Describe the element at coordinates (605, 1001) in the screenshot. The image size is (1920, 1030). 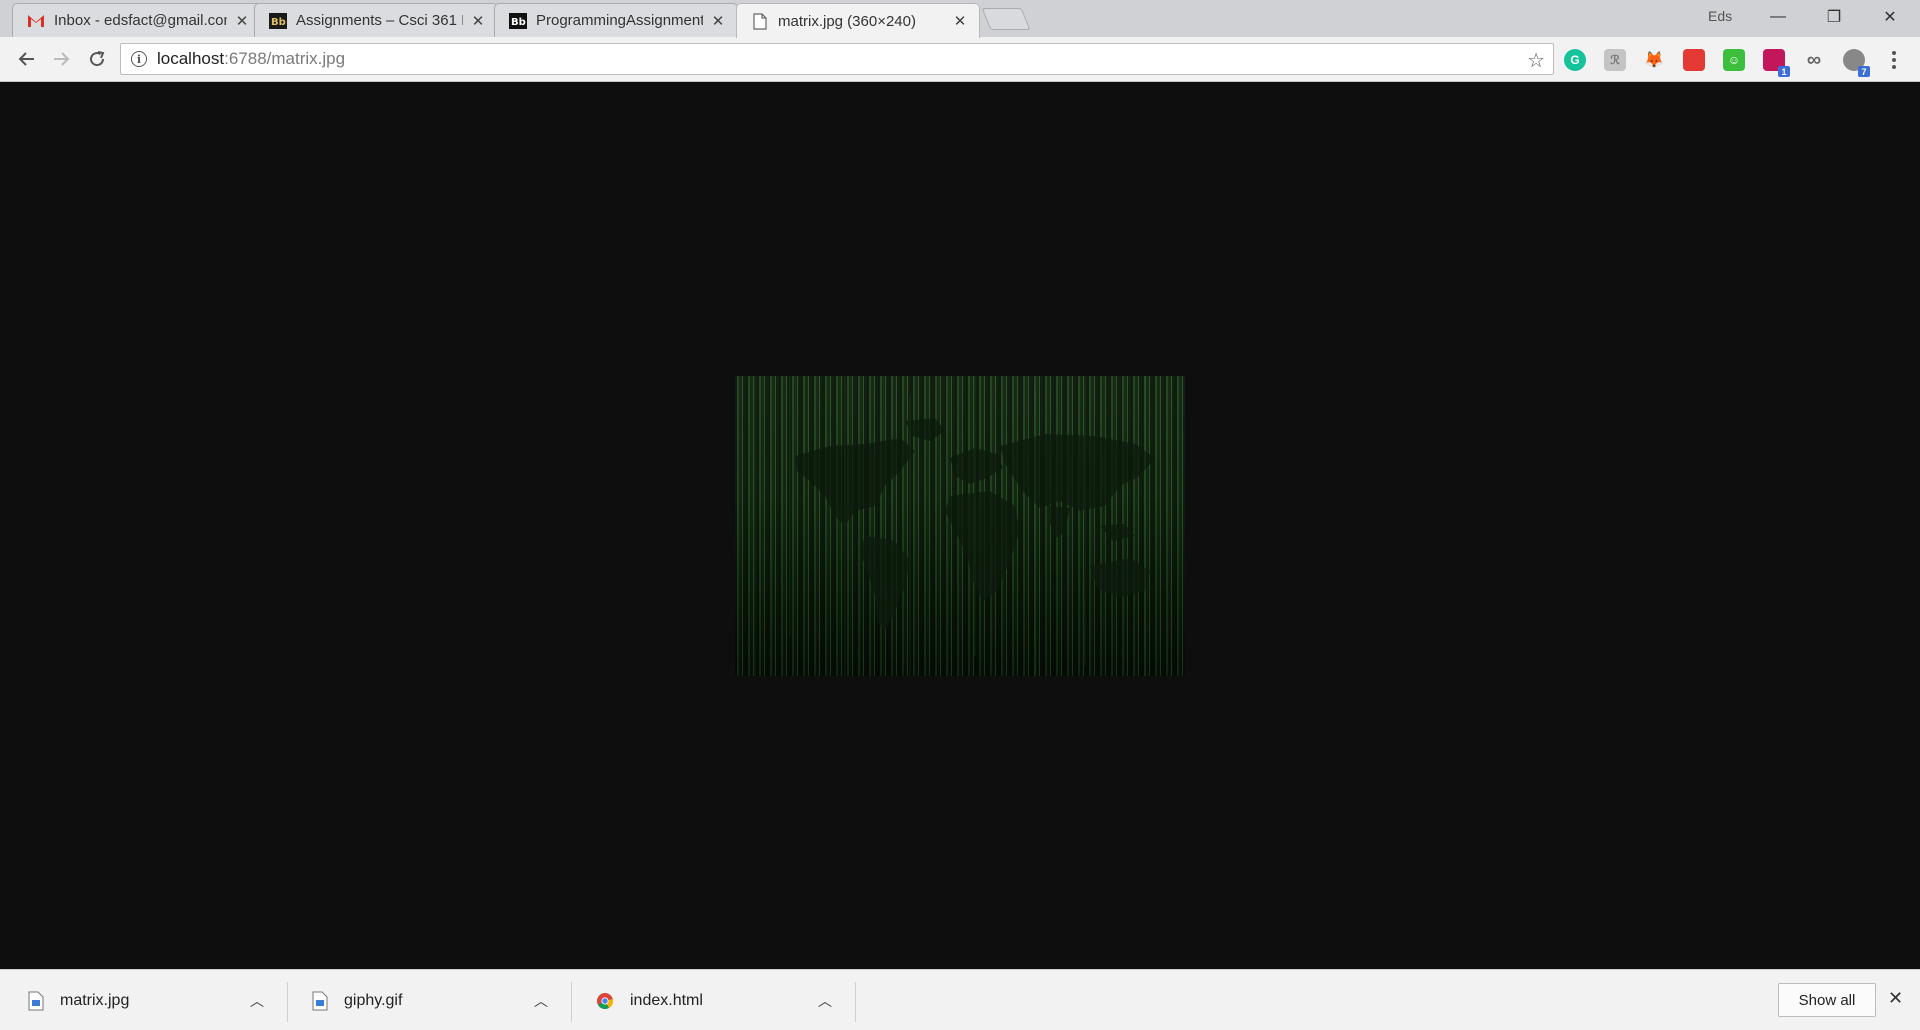
I see `chrome-icon` at that location.